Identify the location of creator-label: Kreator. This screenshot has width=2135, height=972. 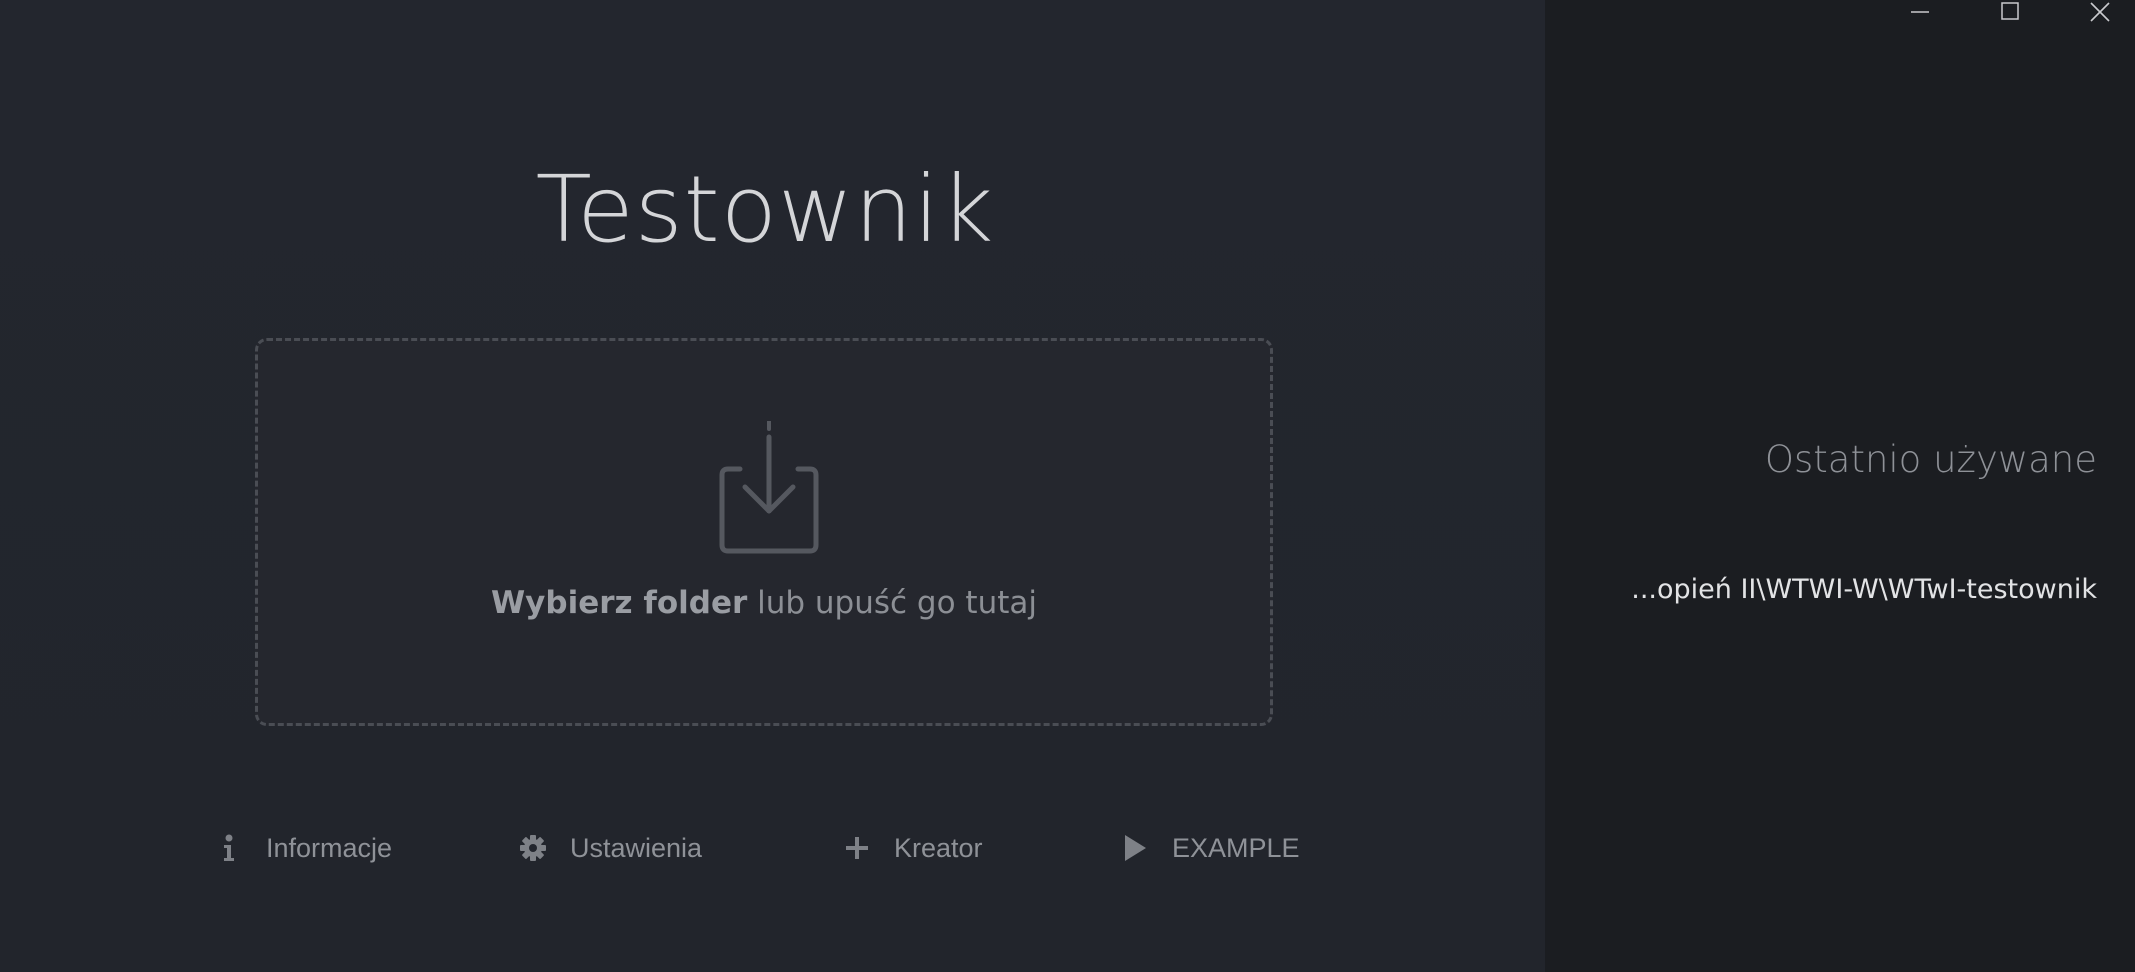
(938, 847).